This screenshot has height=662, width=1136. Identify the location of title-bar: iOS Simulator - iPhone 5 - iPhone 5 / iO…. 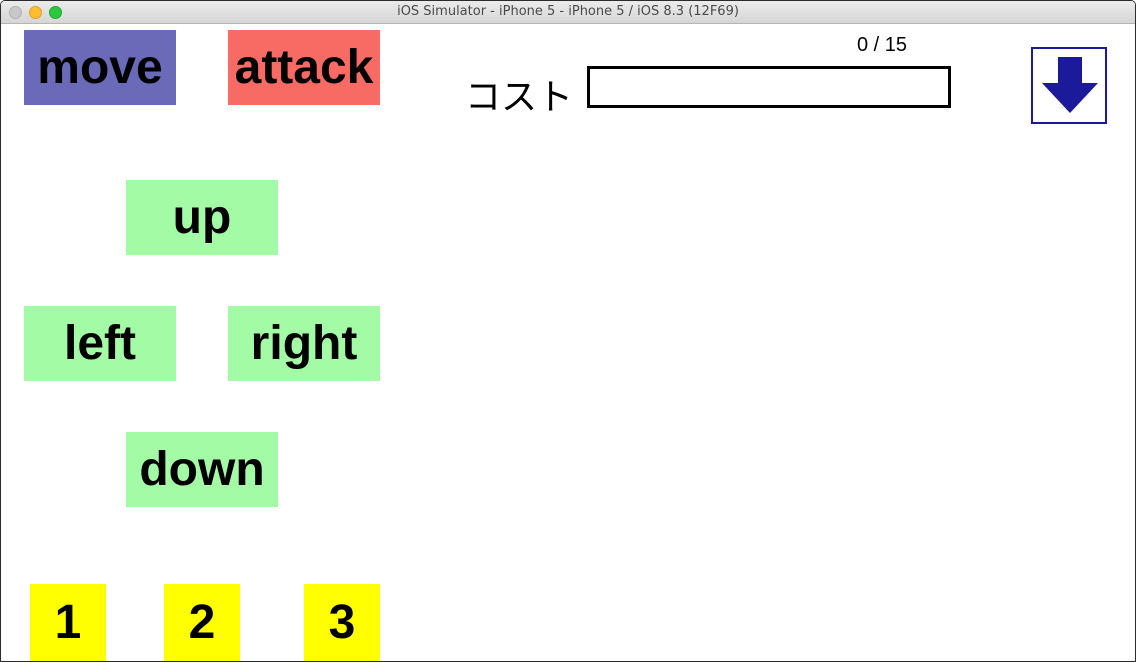
(568, 12).